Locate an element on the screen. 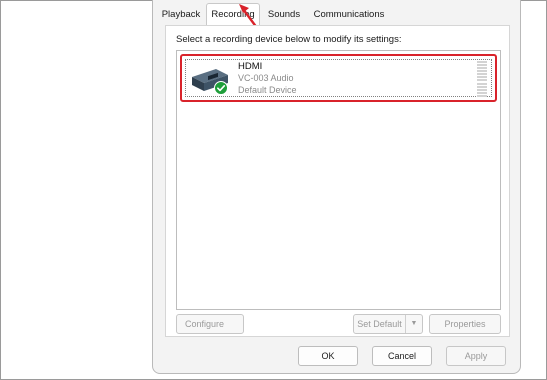 Image resolution: width=547 pixels, height=380 pixels. apply-button: Apply is located at coordinates (476, 356).